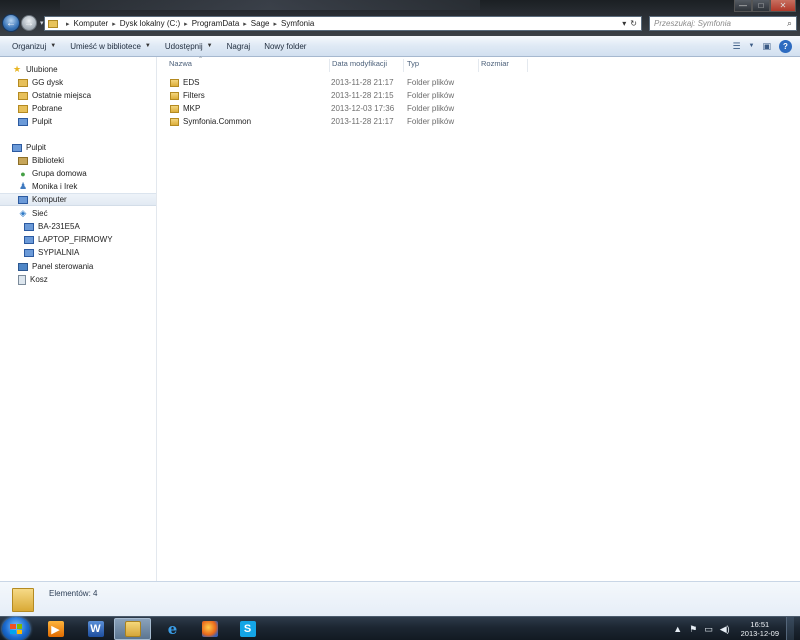  I want to click on sidebar-item-network-computer: SYPIALNIA, so click(51, 252).